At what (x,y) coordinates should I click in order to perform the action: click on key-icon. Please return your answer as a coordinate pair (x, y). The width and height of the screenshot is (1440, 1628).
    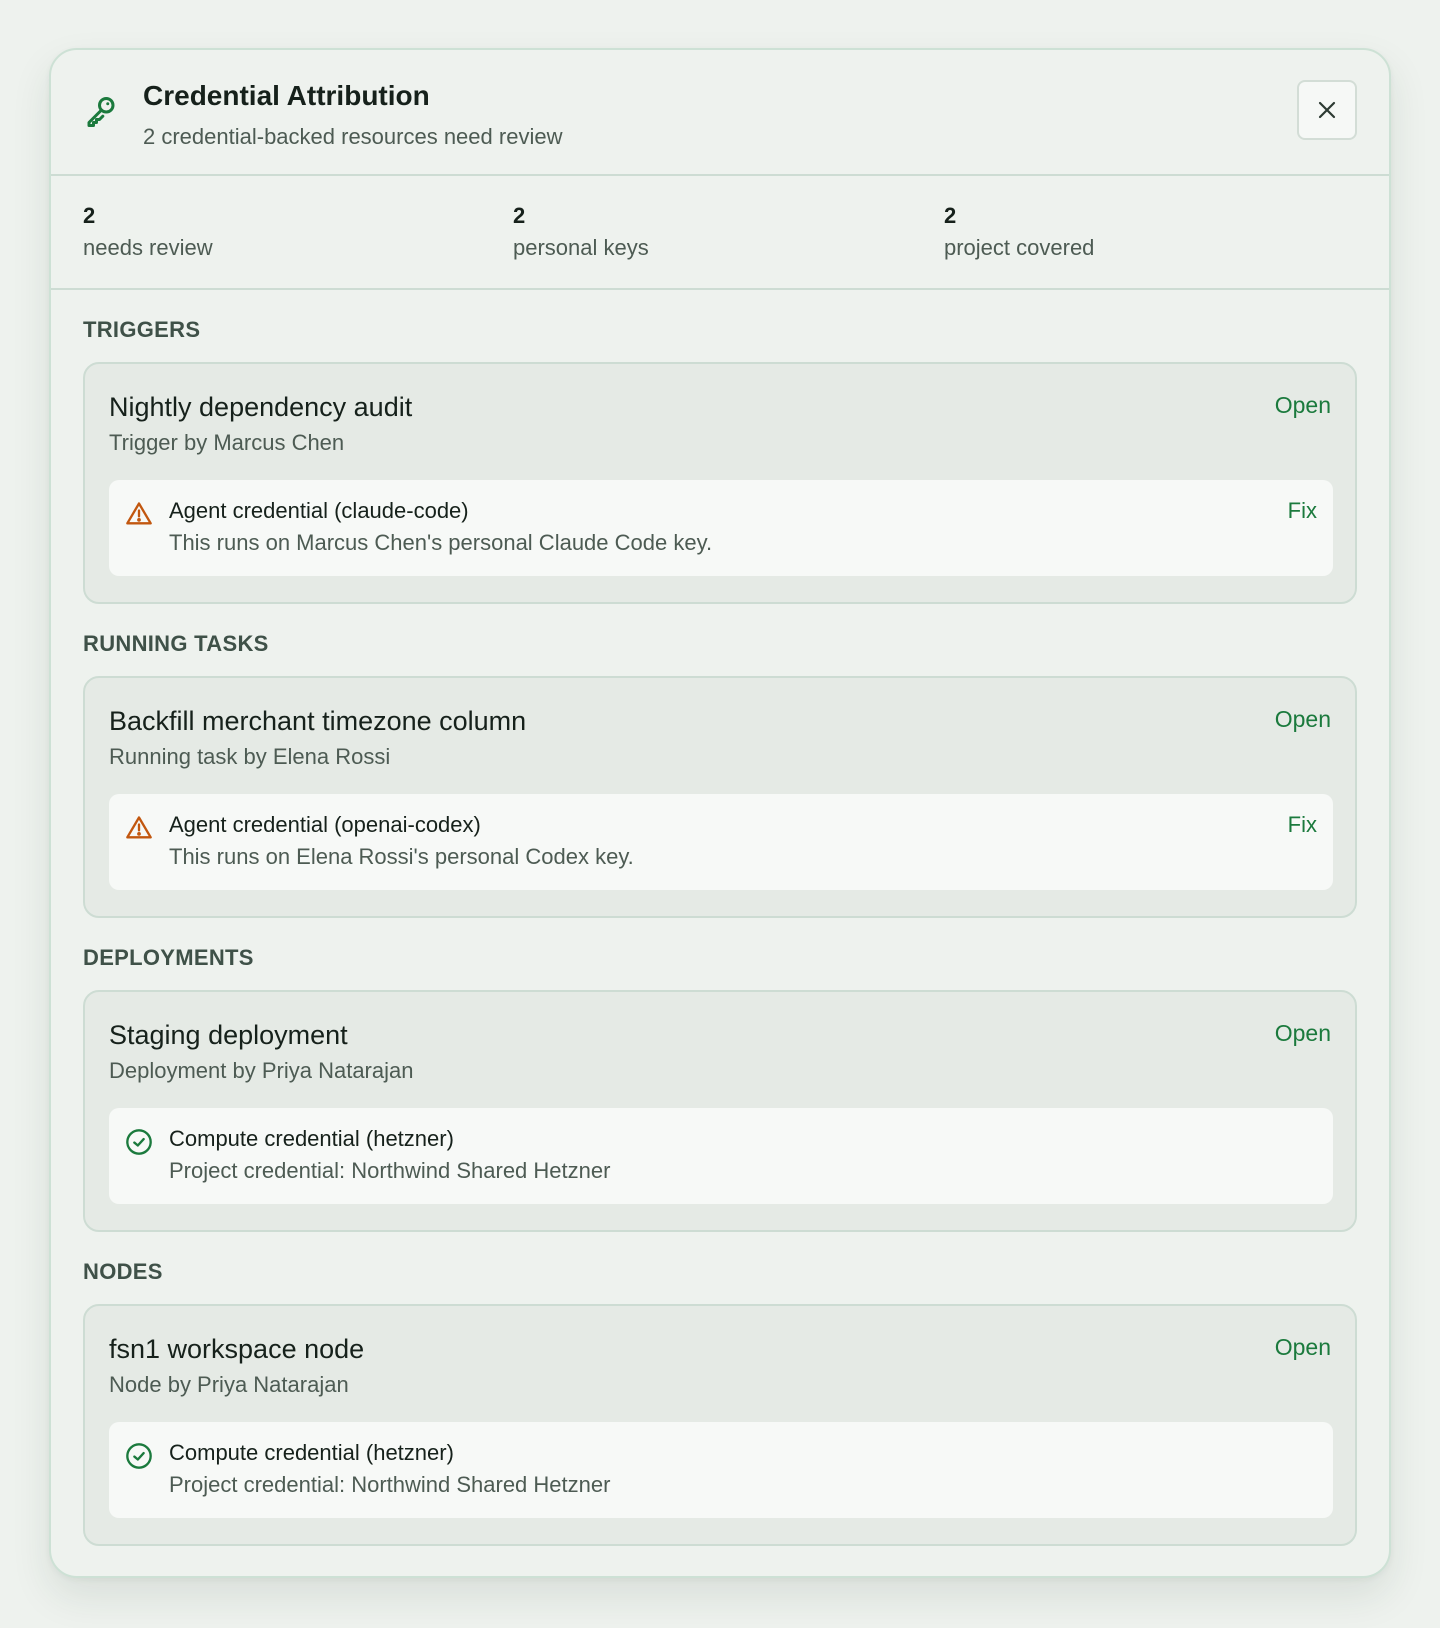
    Looking at the image, I should click on (101, 112).